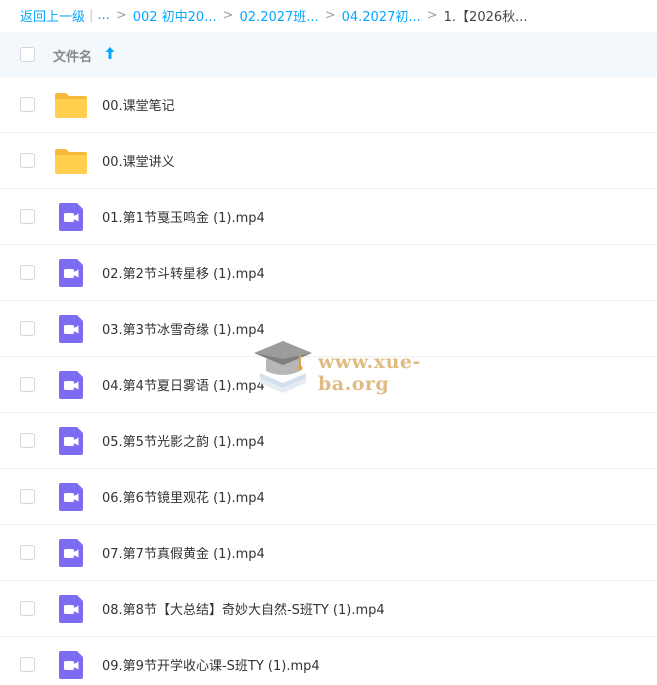 The image size is (657, 685). I want to click on file-name: 04.第4节夏日雾语 (1).mp4, so click(183, 384).